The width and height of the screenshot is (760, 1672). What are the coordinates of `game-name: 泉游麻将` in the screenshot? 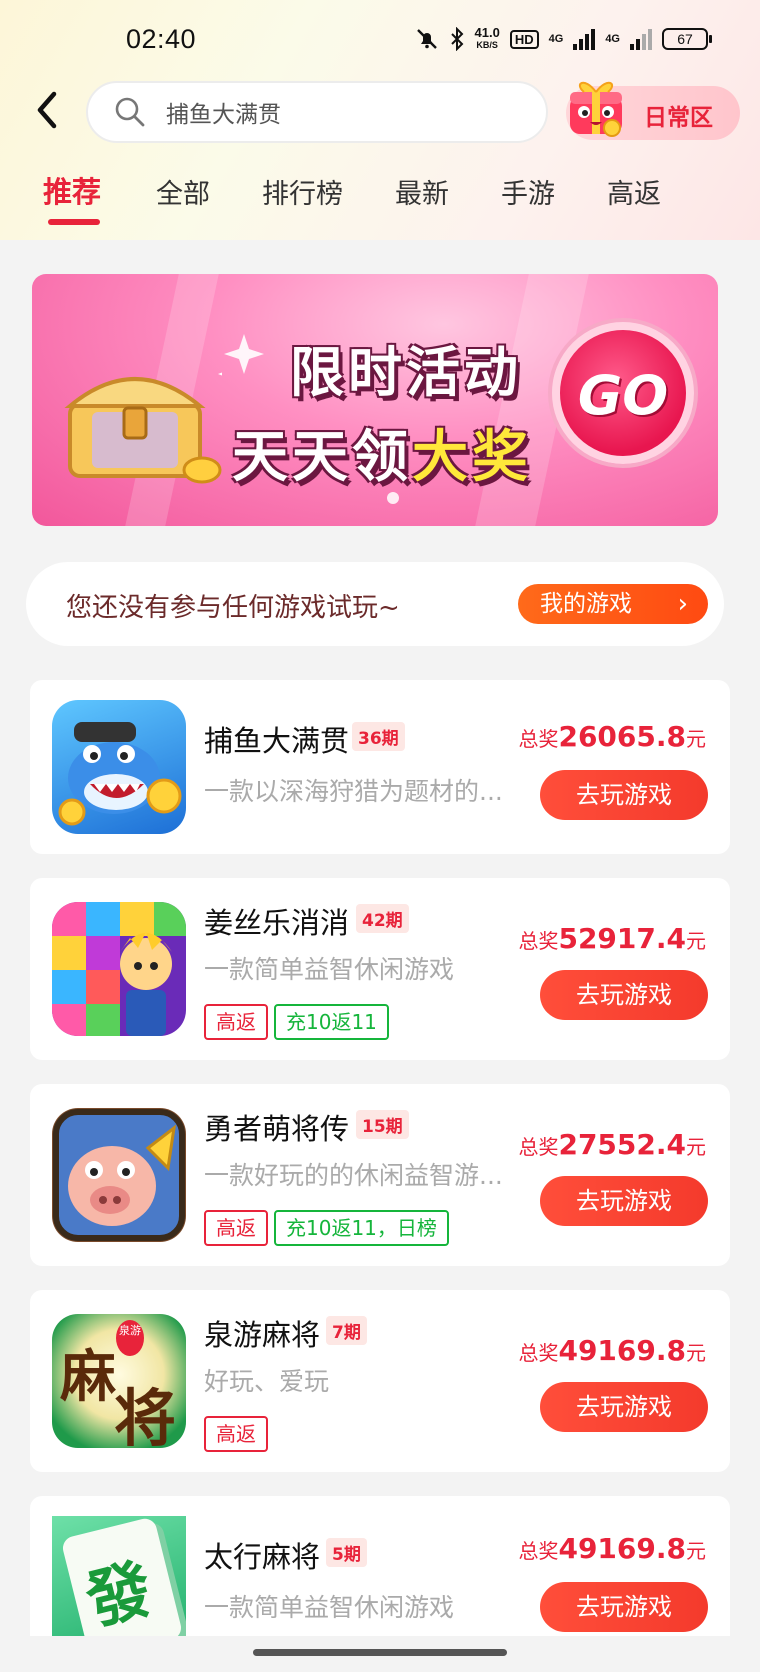 It's located at (262, 1335).